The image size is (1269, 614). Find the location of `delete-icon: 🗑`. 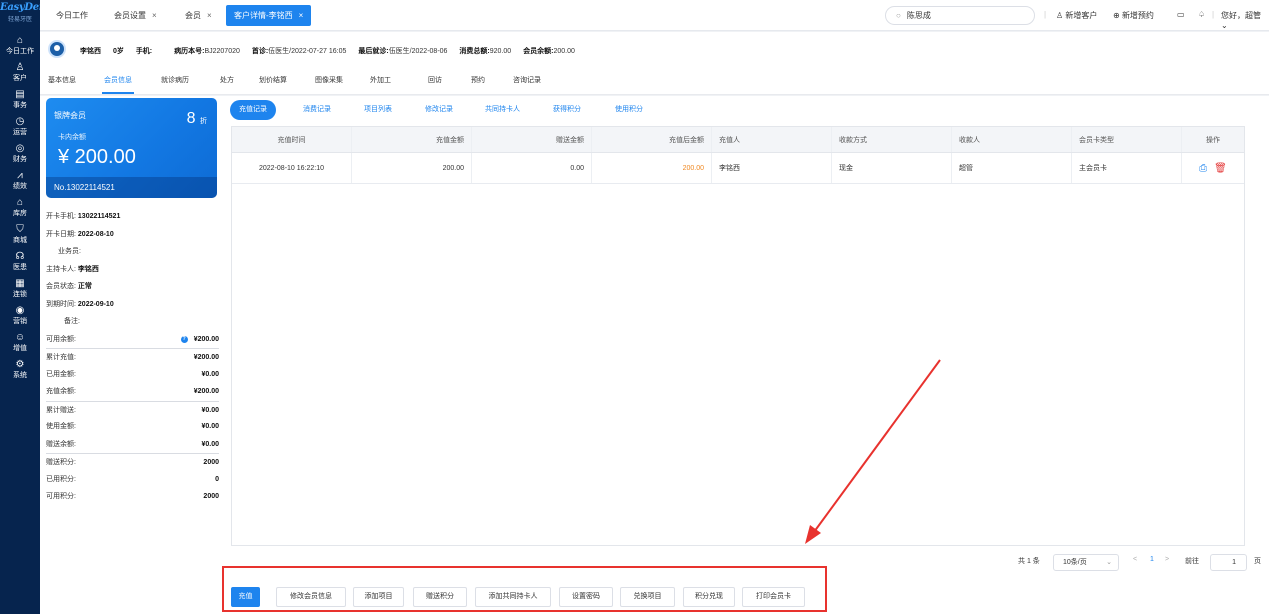

delete-icon: 🗑 is located at coordinates (1220, 168).